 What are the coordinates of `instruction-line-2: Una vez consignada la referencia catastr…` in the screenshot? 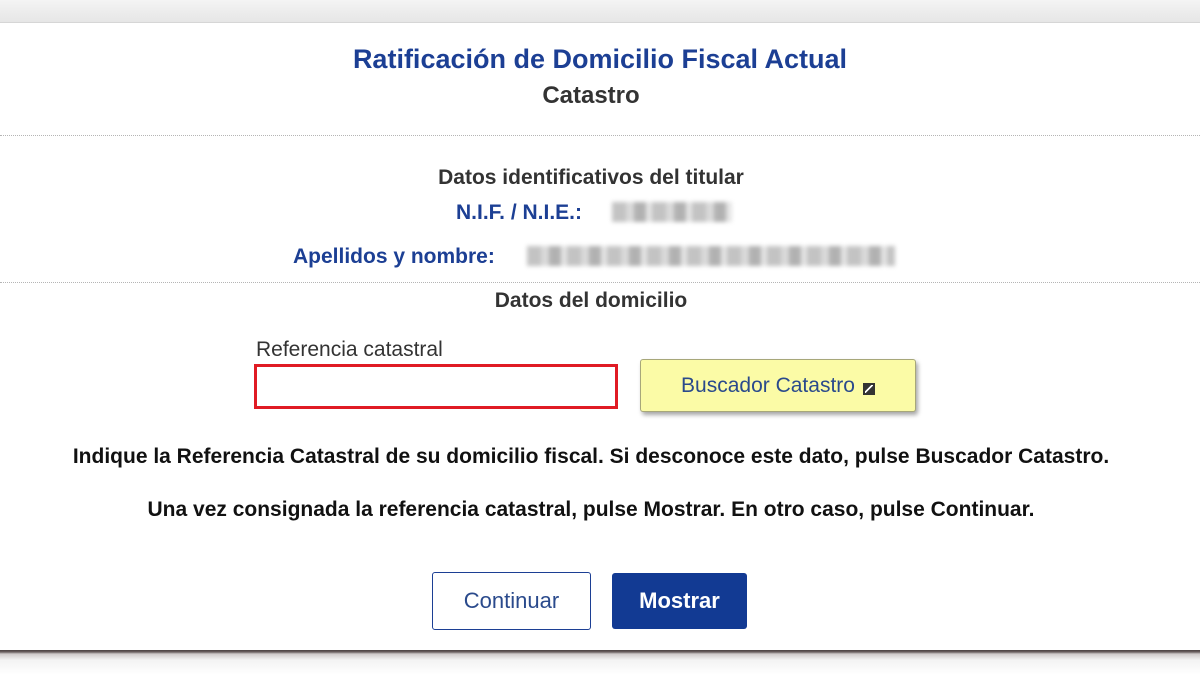 It's located at (591, 509).